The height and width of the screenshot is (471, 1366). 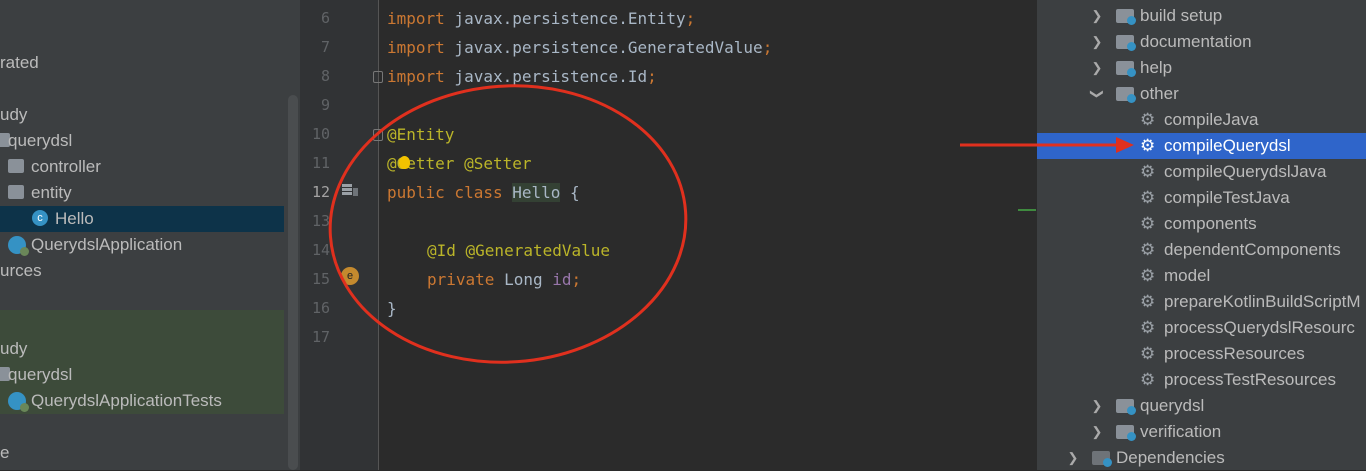 What do you see at coordinates (445, 192) in the screenshot?
I see `keyword: public class` at bounding box center [445, 192].